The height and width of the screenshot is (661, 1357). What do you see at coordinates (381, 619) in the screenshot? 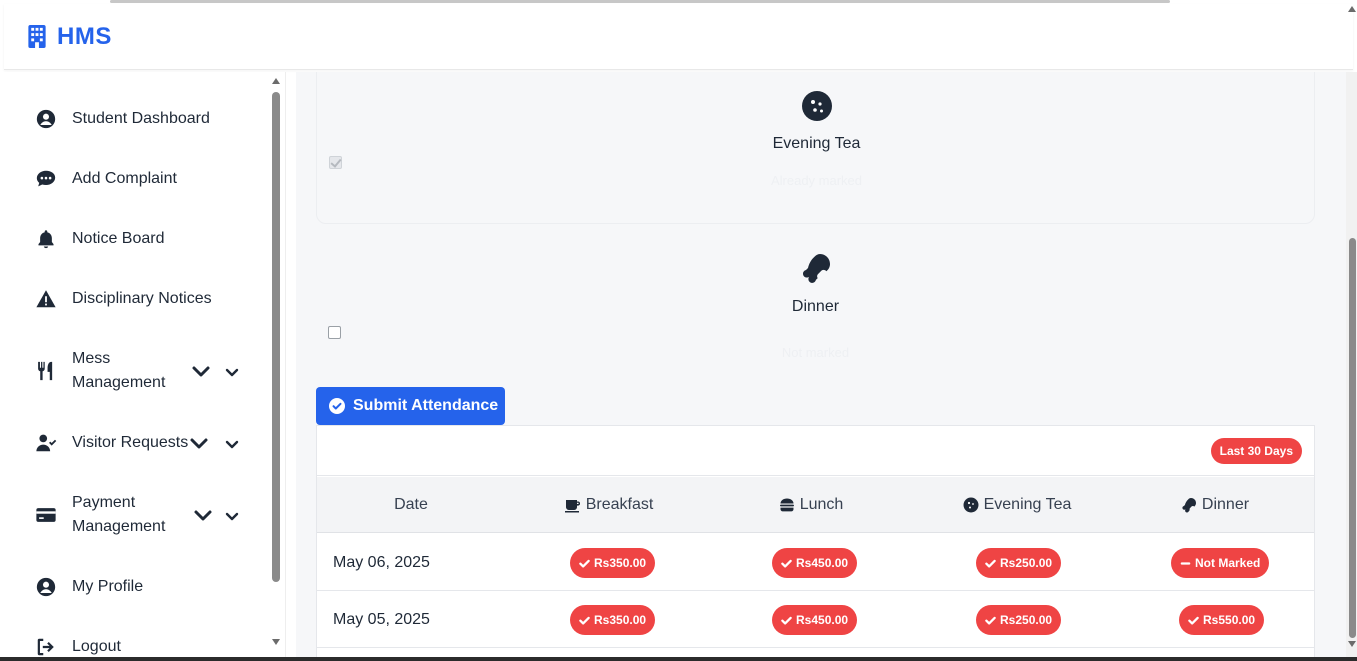
I see `row-date: May 05, 2025` at bounding box center [381, 619].